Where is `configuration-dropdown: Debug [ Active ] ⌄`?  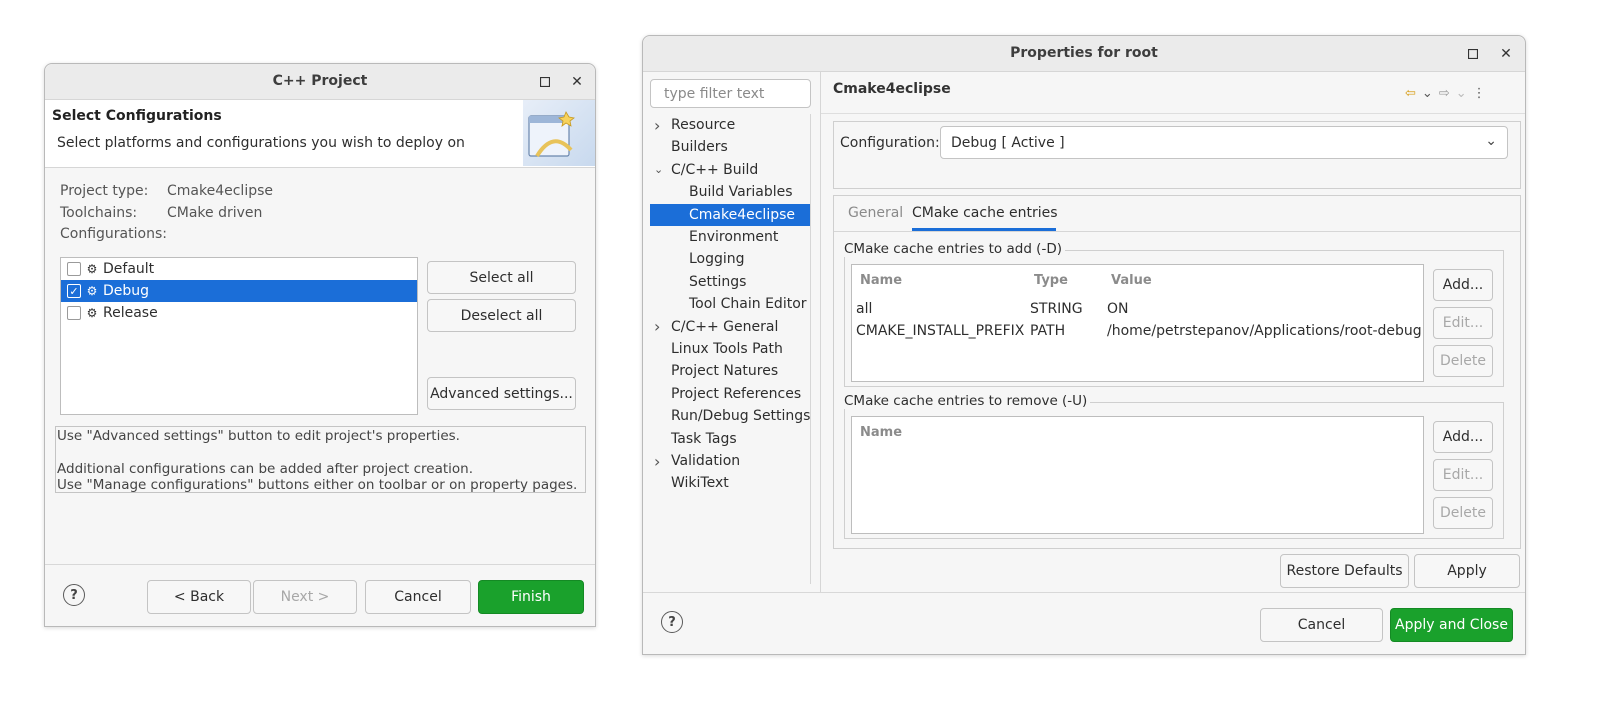 configuration-dropdown: Debug [ Active ] ⌄ is located at coordinates (1224, 142).